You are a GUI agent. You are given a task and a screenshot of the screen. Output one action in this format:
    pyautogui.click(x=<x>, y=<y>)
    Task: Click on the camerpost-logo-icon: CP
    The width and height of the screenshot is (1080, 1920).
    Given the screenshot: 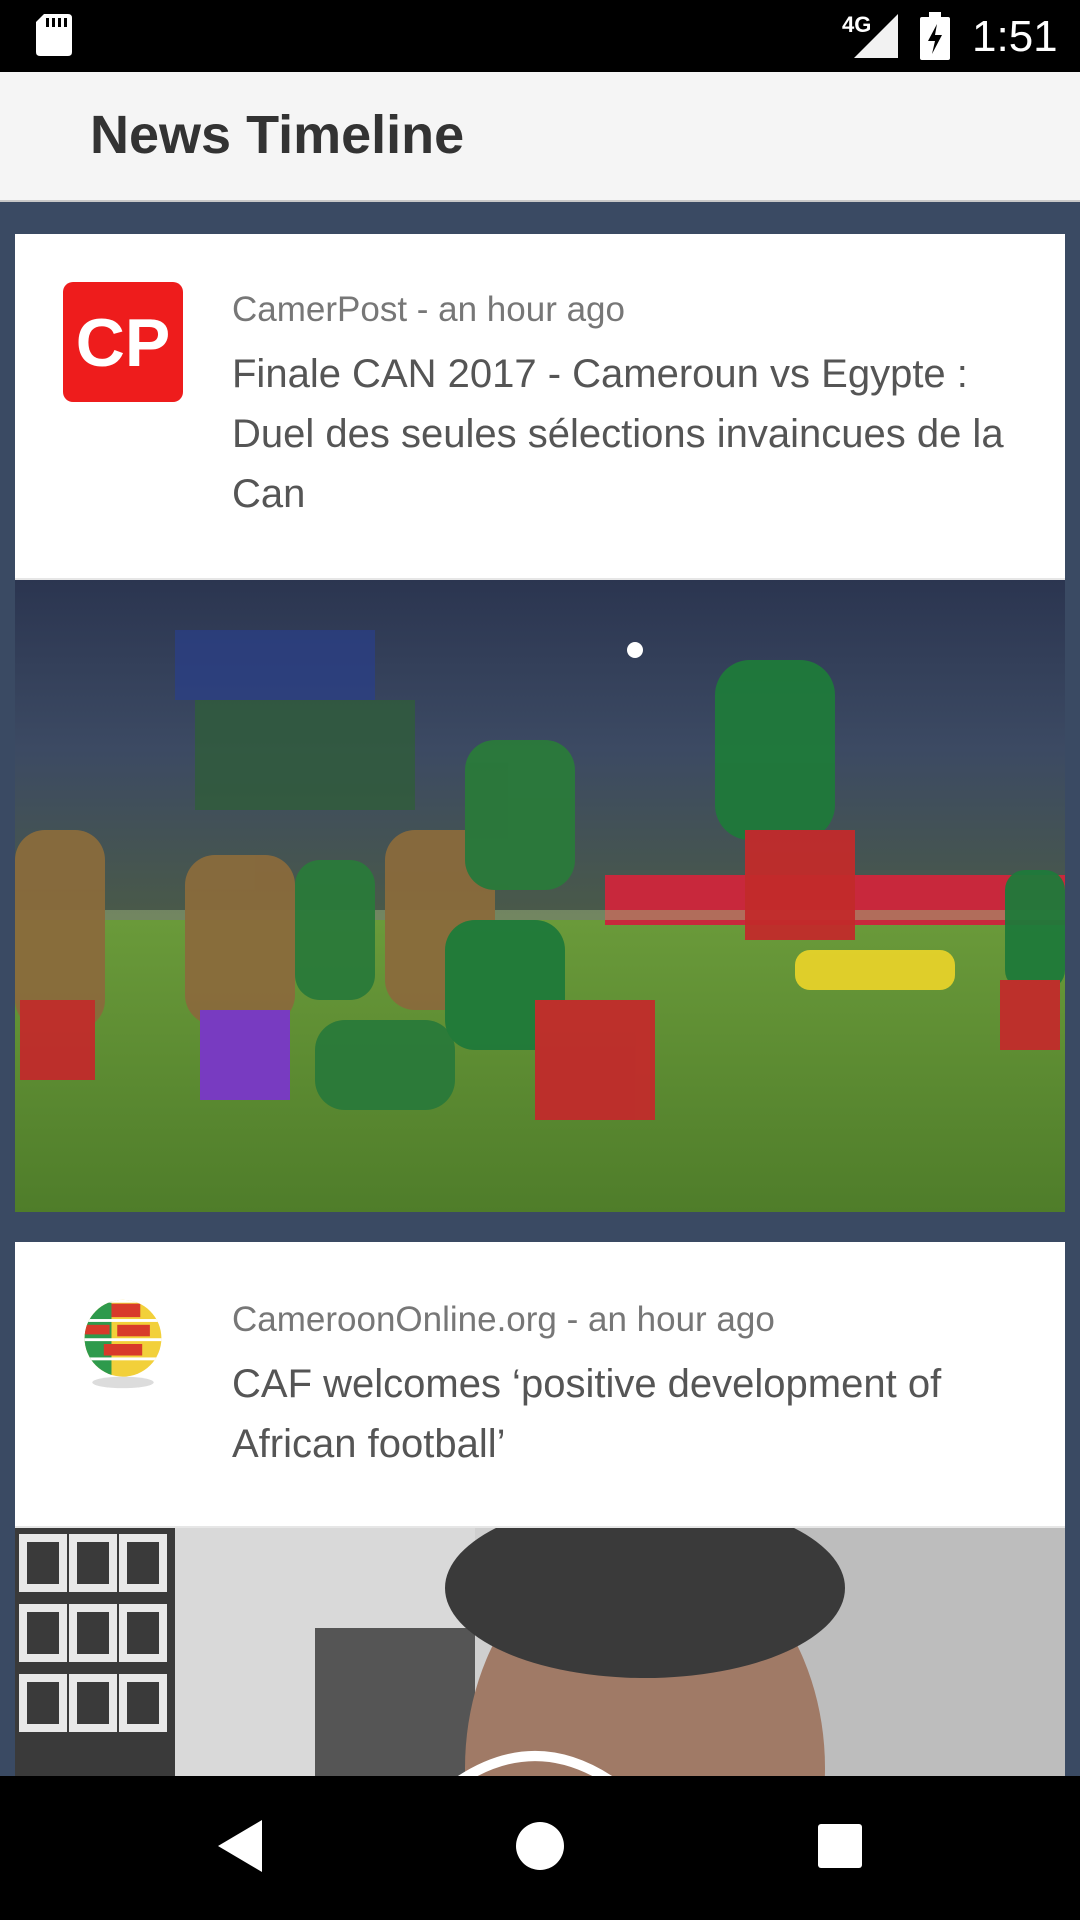 What is the action you would take?
    pyautogui.click(x=123, y=342)
    